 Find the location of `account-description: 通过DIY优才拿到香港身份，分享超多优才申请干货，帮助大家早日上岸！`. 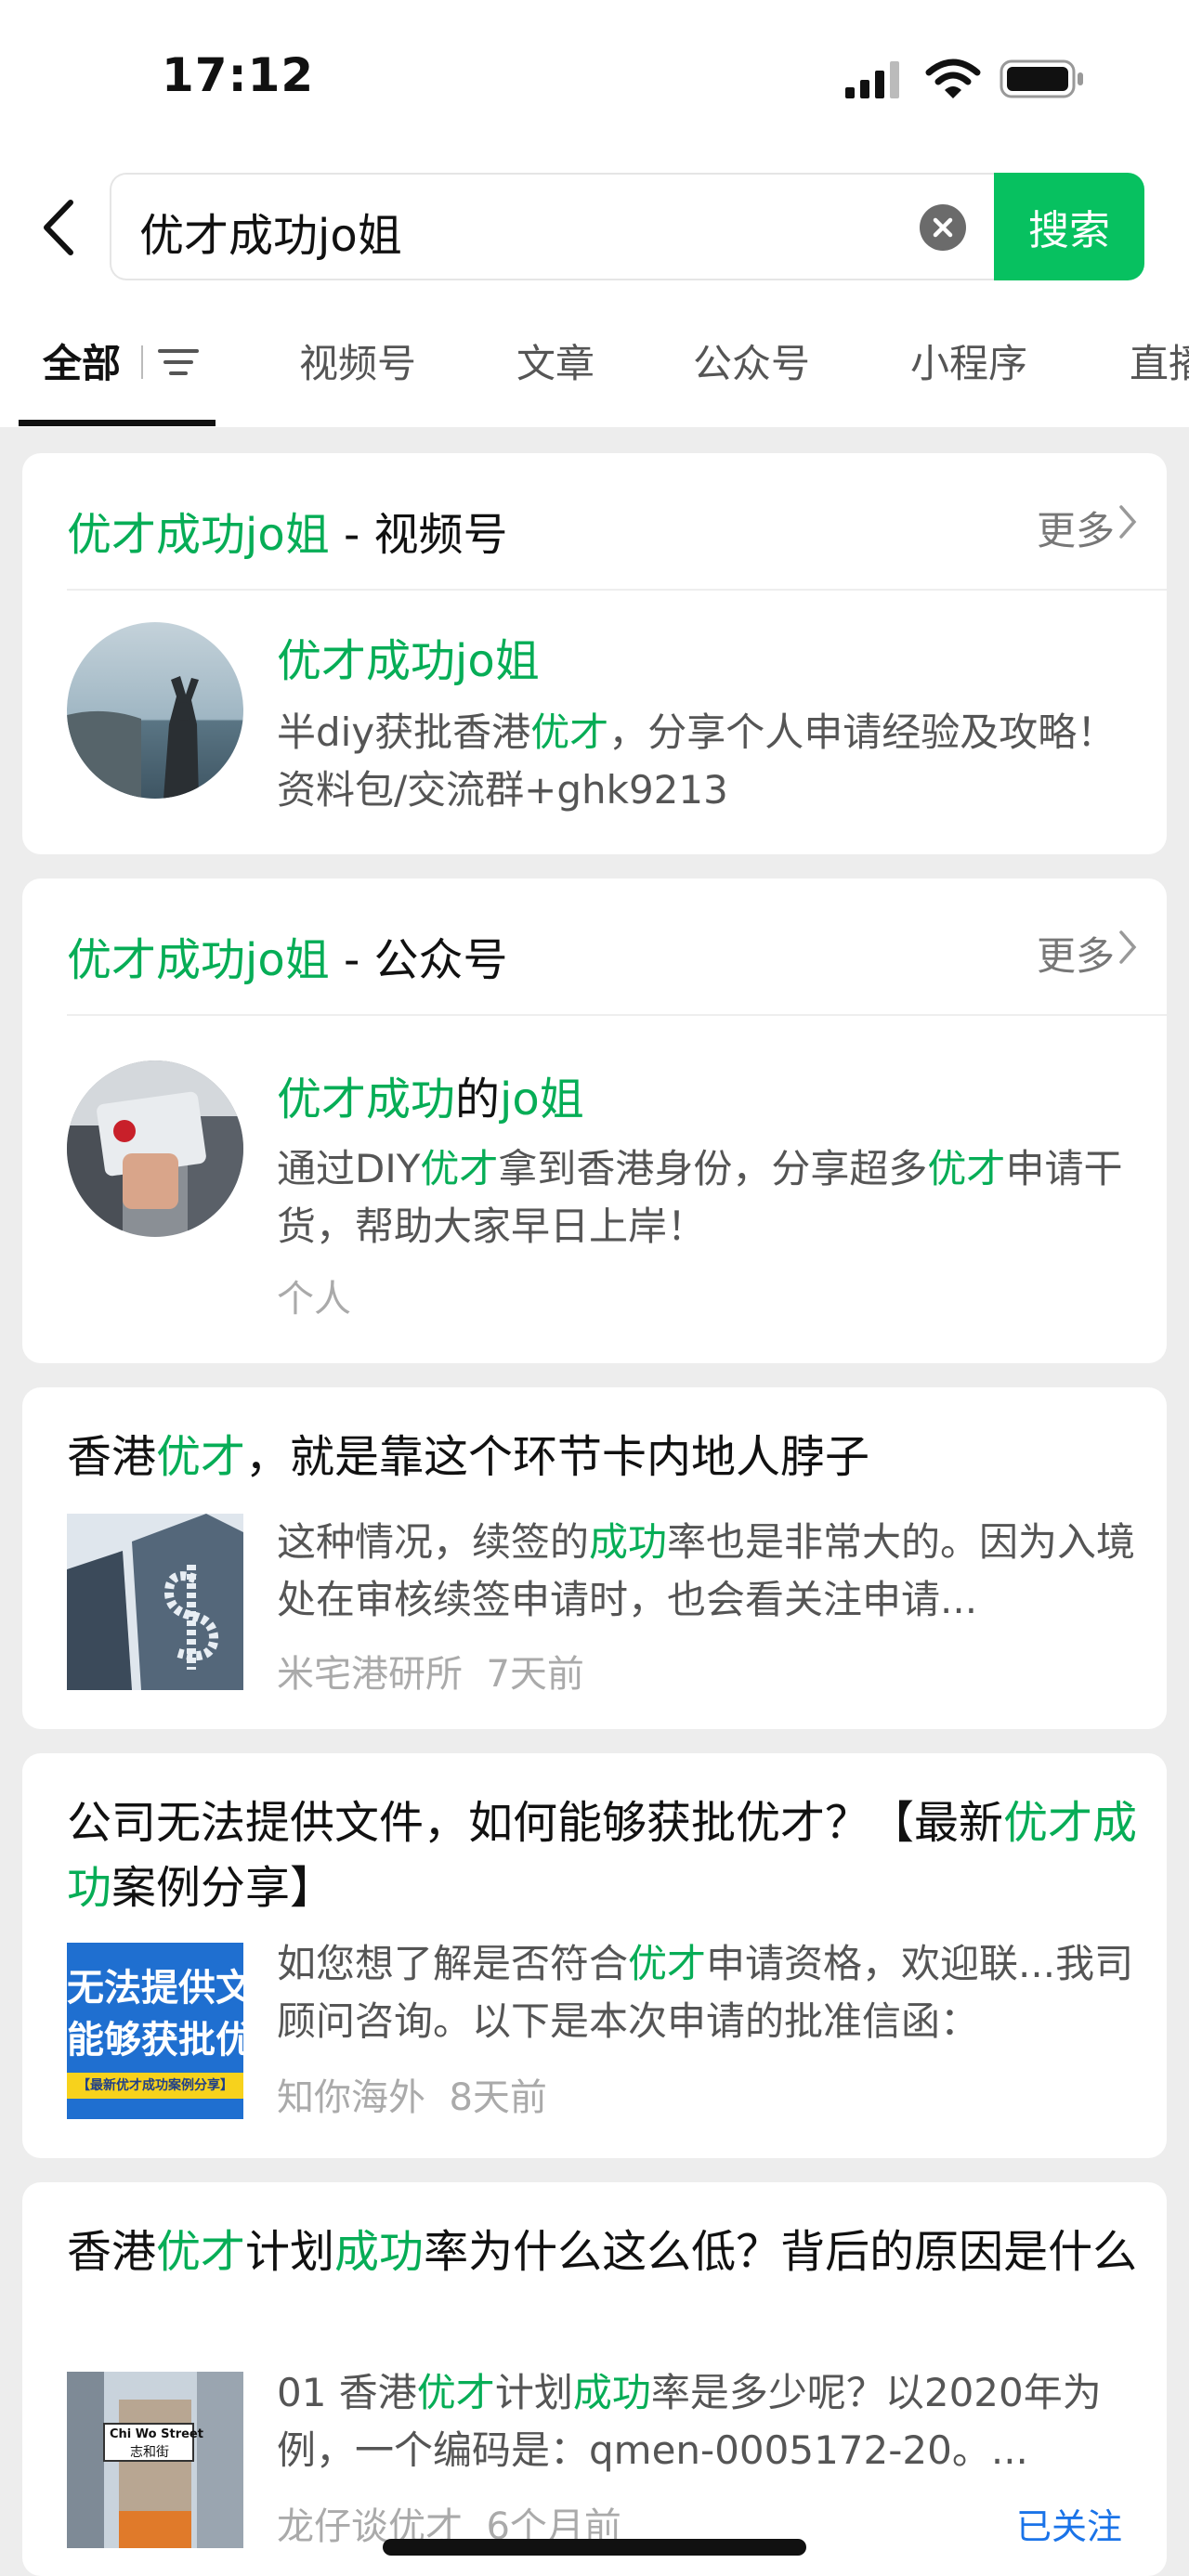

account-description: 通过DIY优才拿到香港身份，分享超多优才申请干货，帮助大家早日上岸！ is located at coordinates (700, 1197).